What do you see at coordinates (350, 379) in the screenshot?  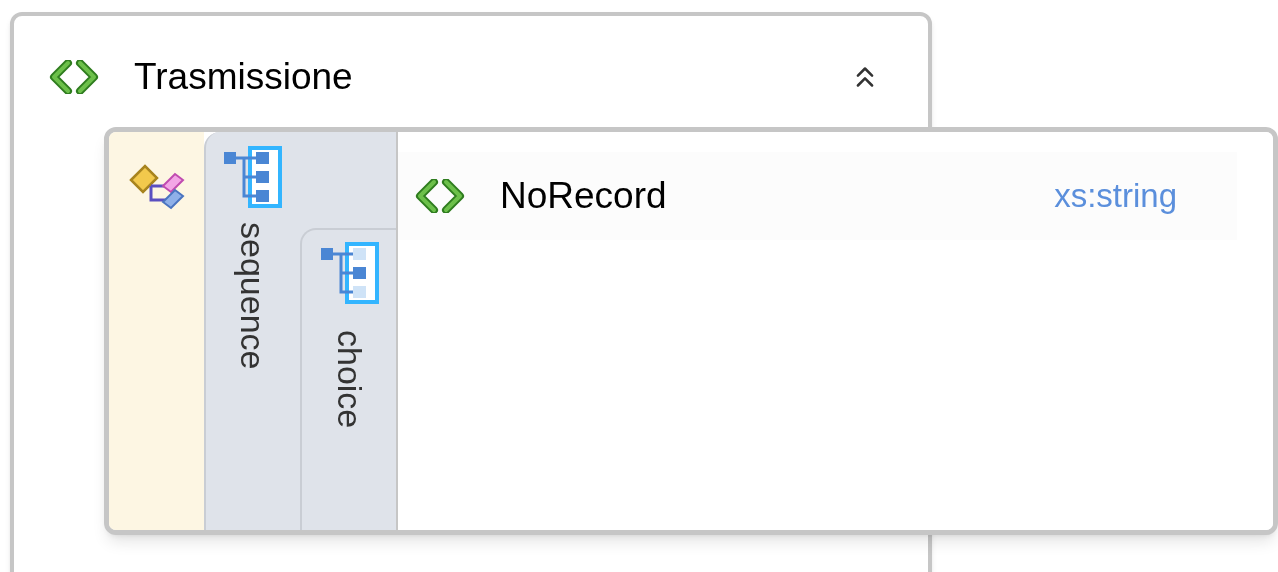 I see `choice-label: choice` at bounding box center [350, 379].